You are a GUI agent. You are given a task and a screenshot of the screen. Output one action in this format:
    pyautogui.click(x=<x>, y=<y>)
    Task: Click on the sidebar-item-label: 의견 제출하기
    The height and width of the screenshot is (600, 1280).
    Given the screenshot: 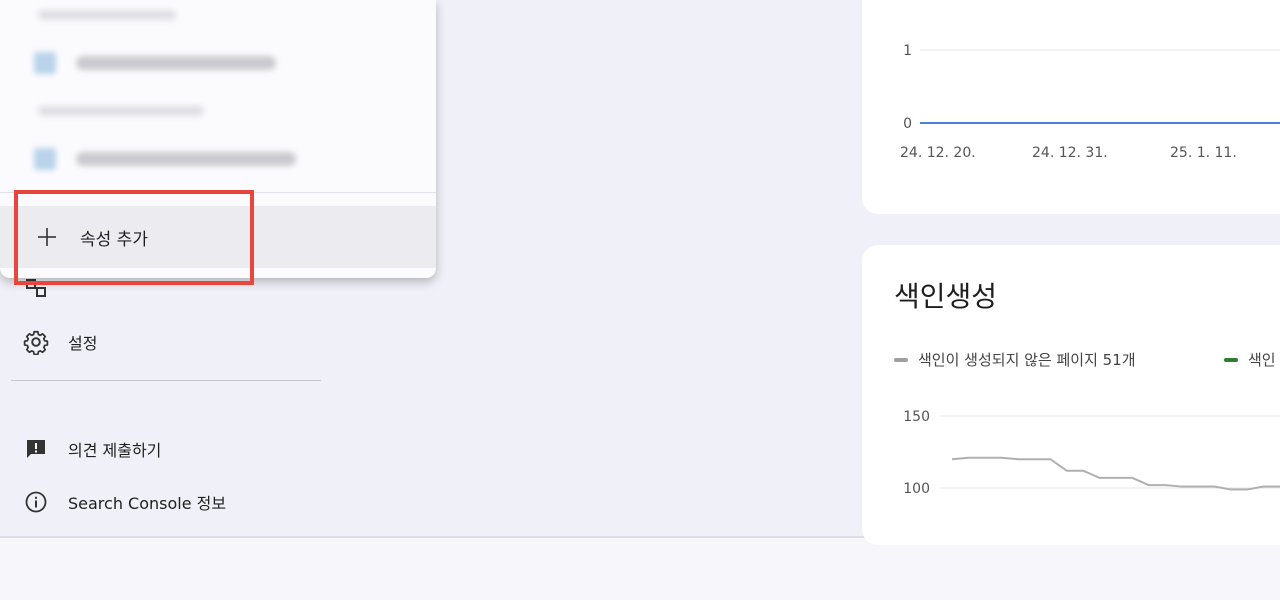 What is the action you would take?
    pyautogui.click(x=115, y=450)
    